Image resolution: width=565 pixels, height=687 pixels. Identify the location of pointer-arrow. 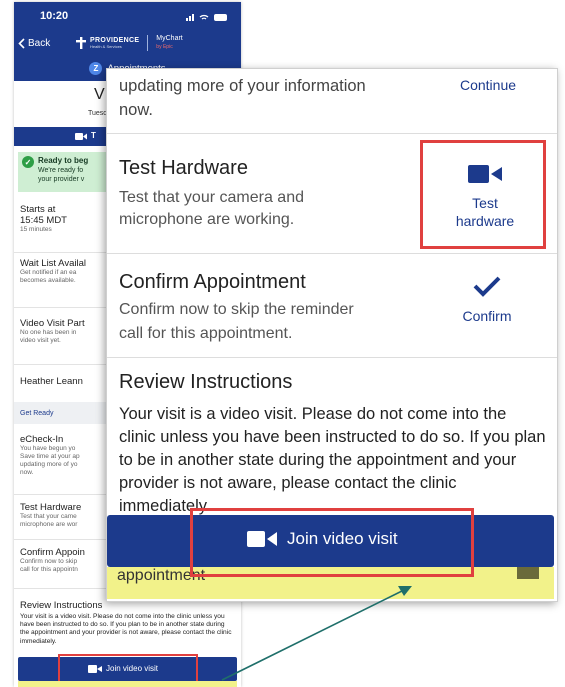
(316, 633).